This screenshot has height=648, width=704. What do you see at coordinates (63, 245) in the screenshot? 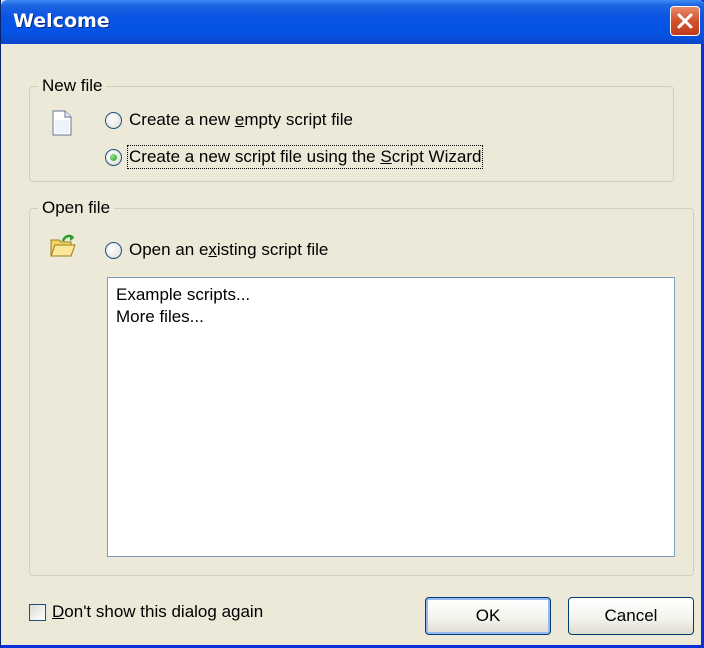
I see `open-folder-icon` at bounding box center [63, 245].